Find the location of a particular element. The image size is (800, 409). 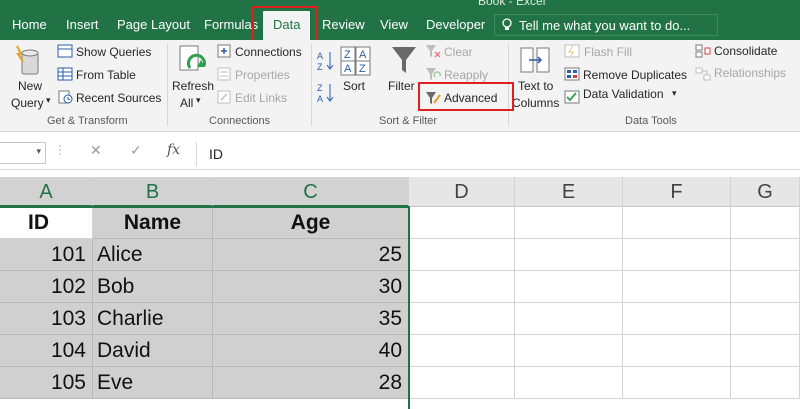

cell-d1 is located at coordinates (462, 223).